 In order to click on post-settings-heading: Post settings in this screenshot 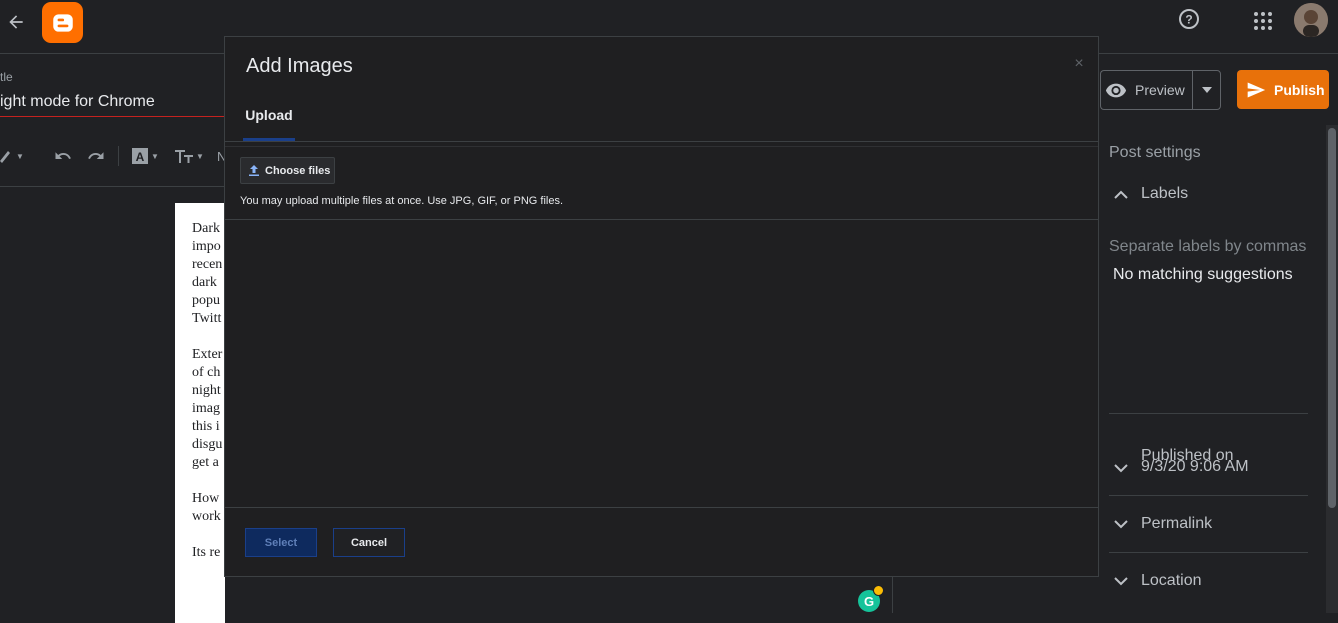, I will do `click(1155, 152)`.